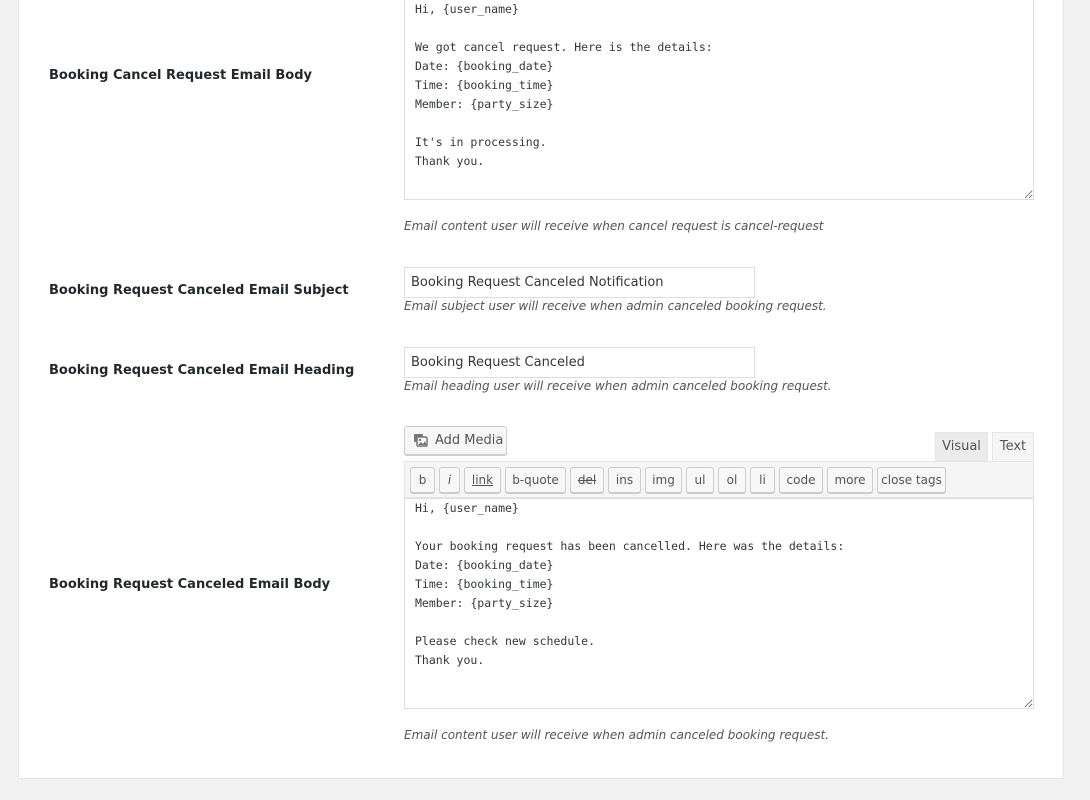 The width and height of the screenshot is (1090, 800). I want to click on tab-text: Text, so click(1013, 446).